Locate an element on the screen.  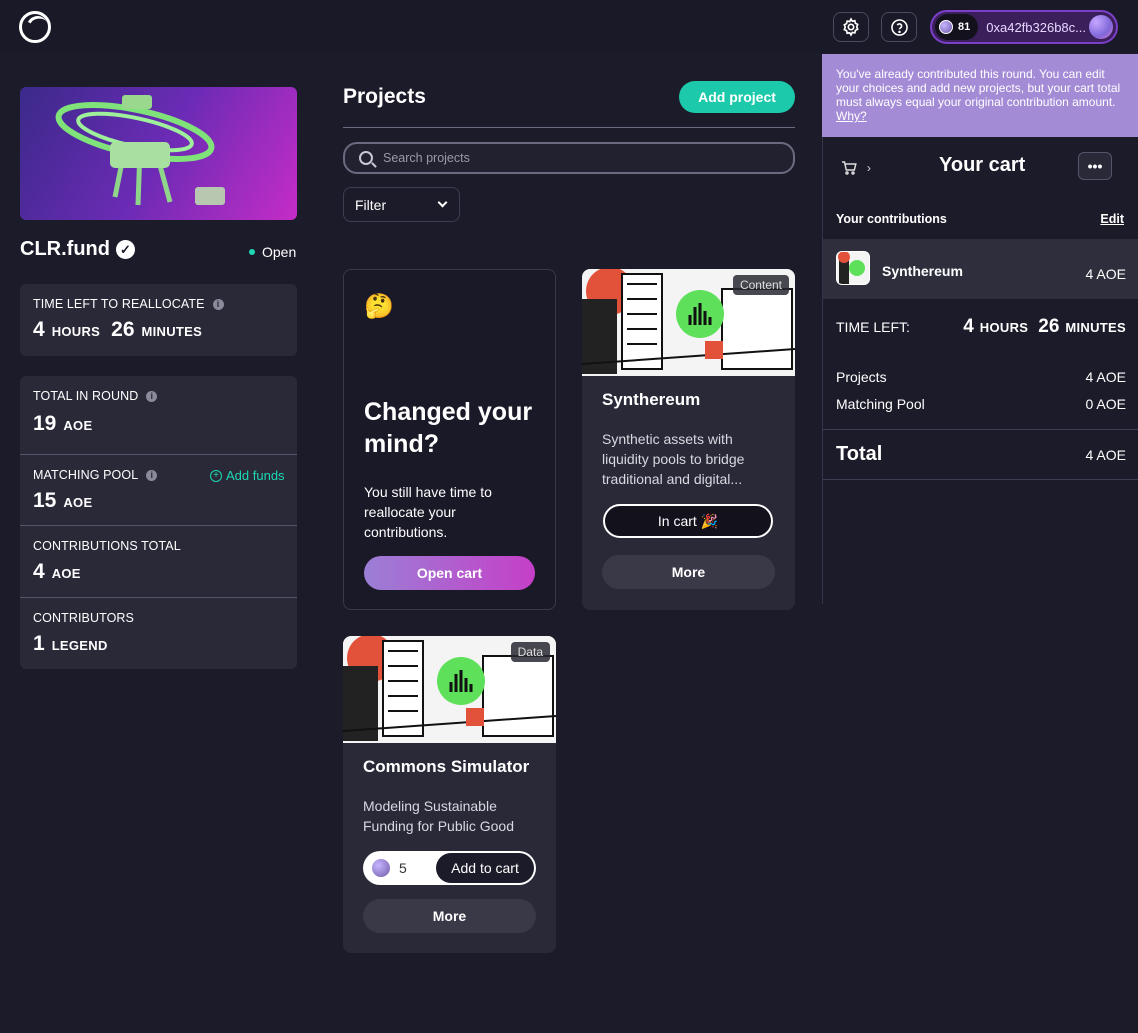
time-left-label-text: TIME LEFT TO REALLOCATE is located at coordinates (119, 304).